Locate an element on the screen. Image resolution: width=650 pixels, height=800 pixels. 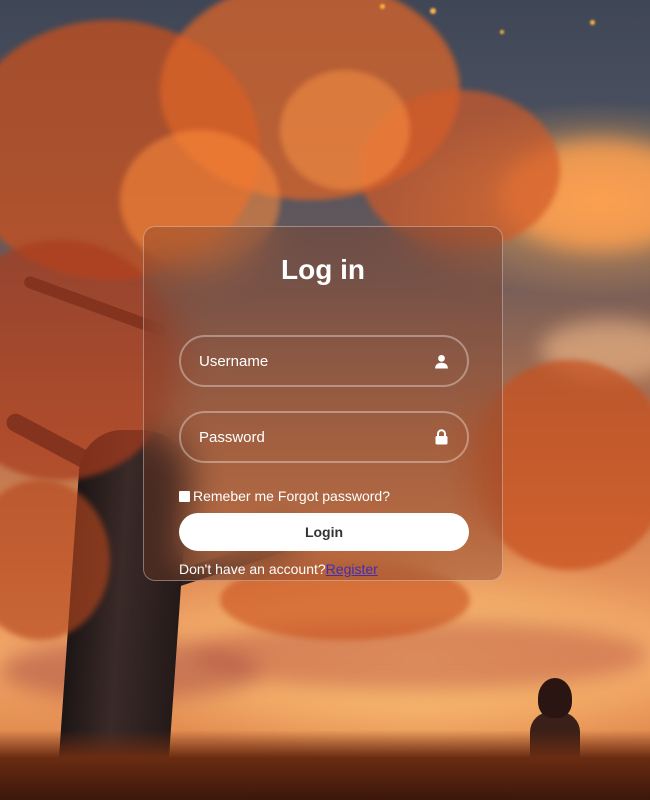
person-head is located at coordinates (555, 698).